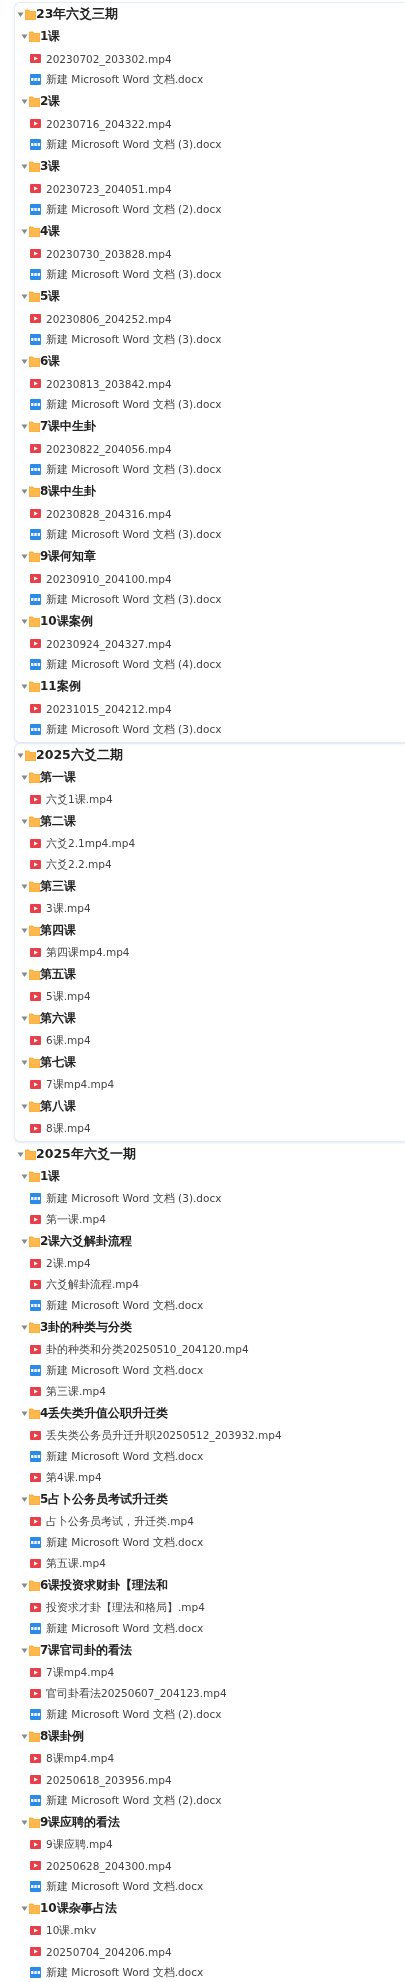  Describe the element at coordinates (109, 708) in the screenshot. I see `file-name: 20231015_204212.mp4` at that location.